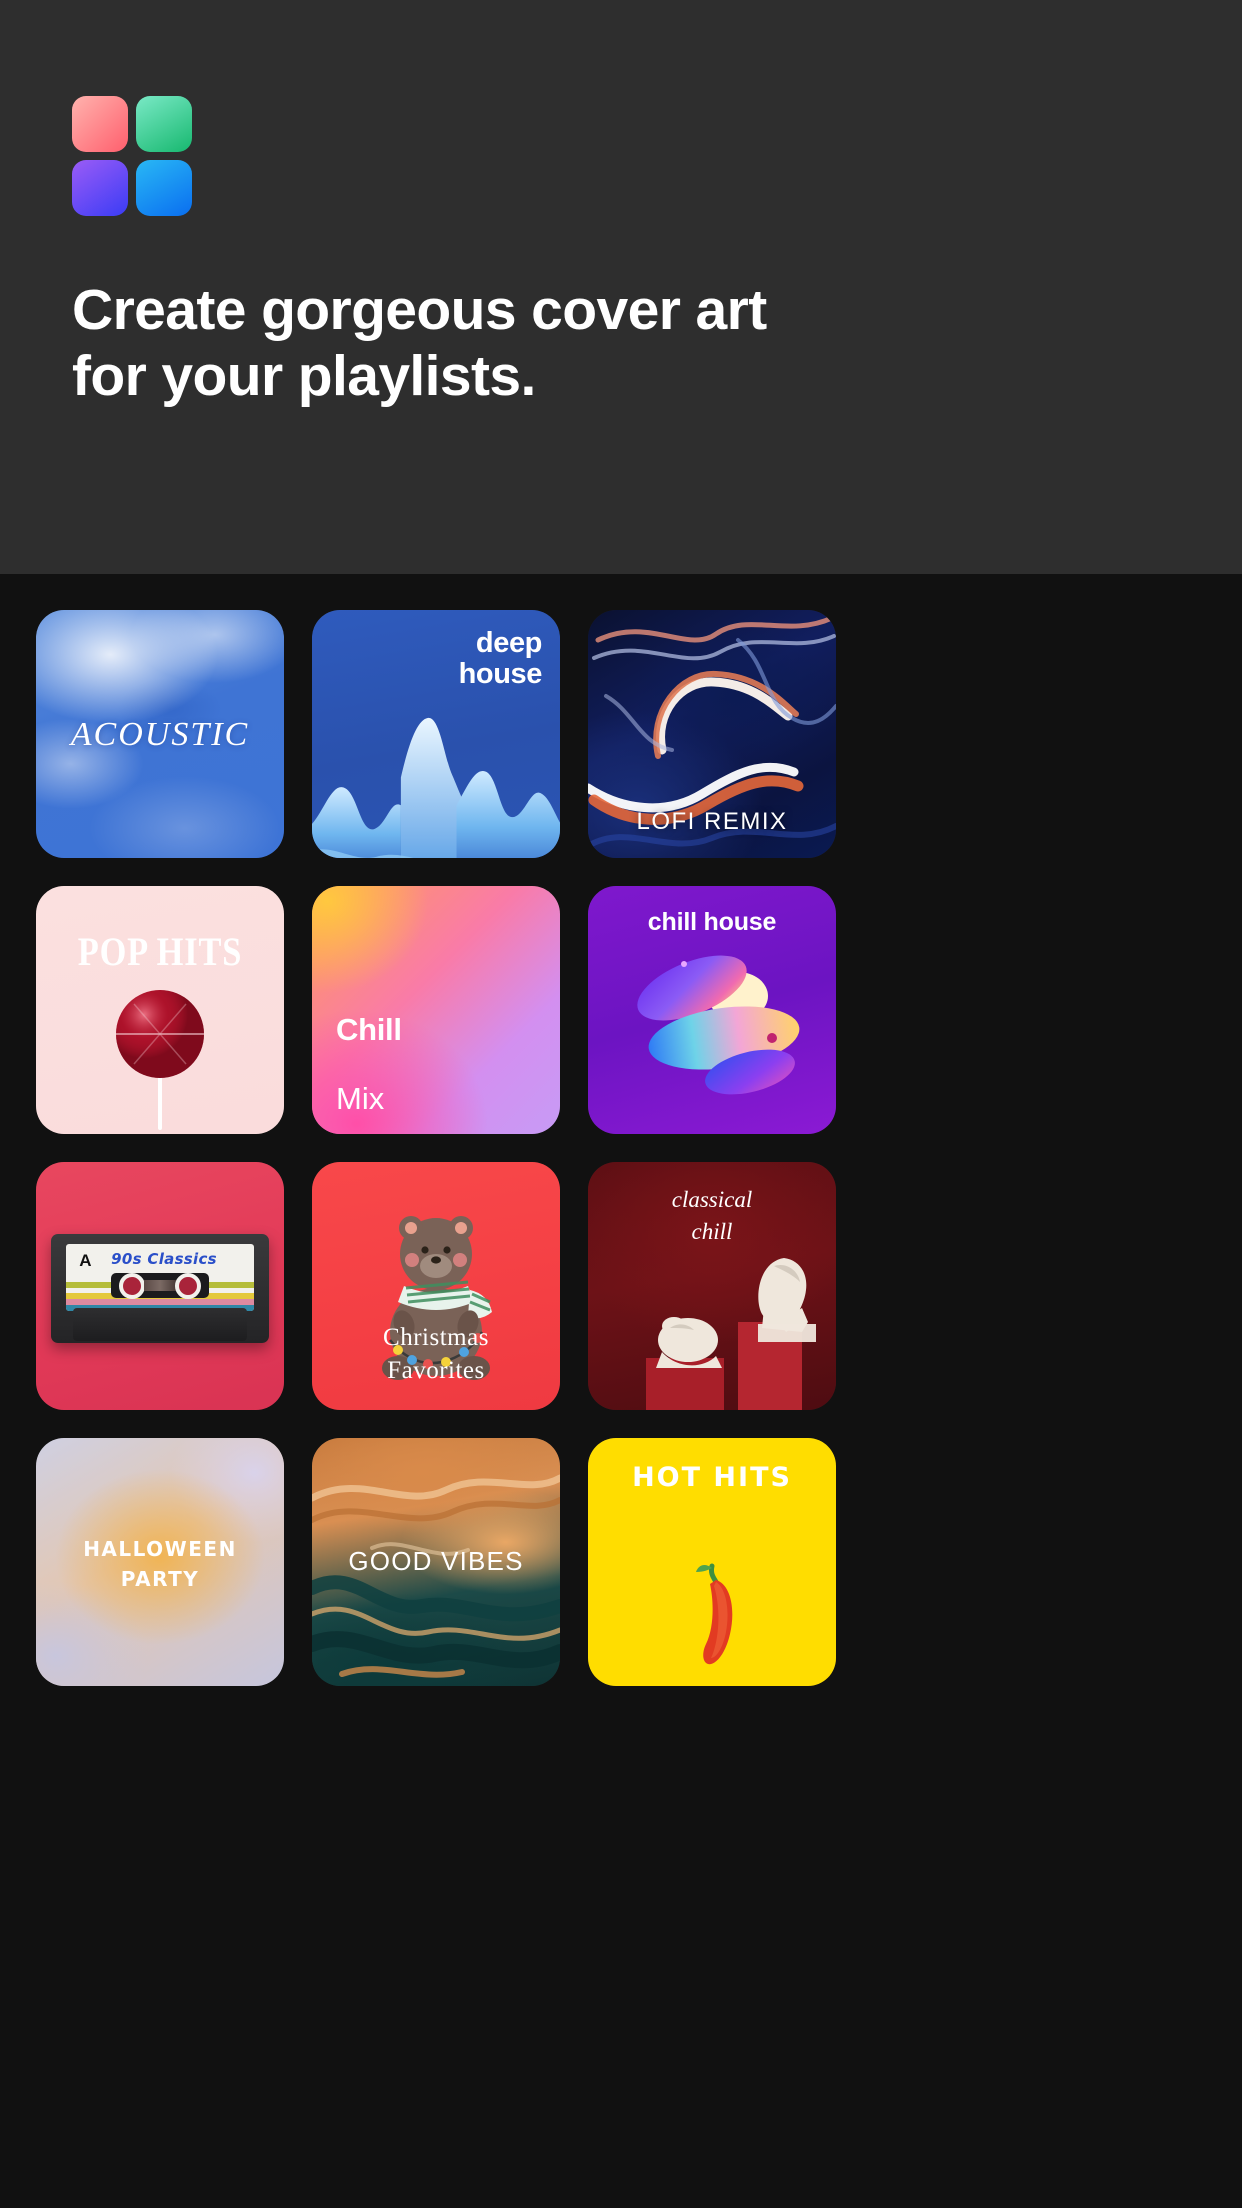 The image size is (1242, 2208). I want to click on pop-hits-artwork, so click(160, 1010).